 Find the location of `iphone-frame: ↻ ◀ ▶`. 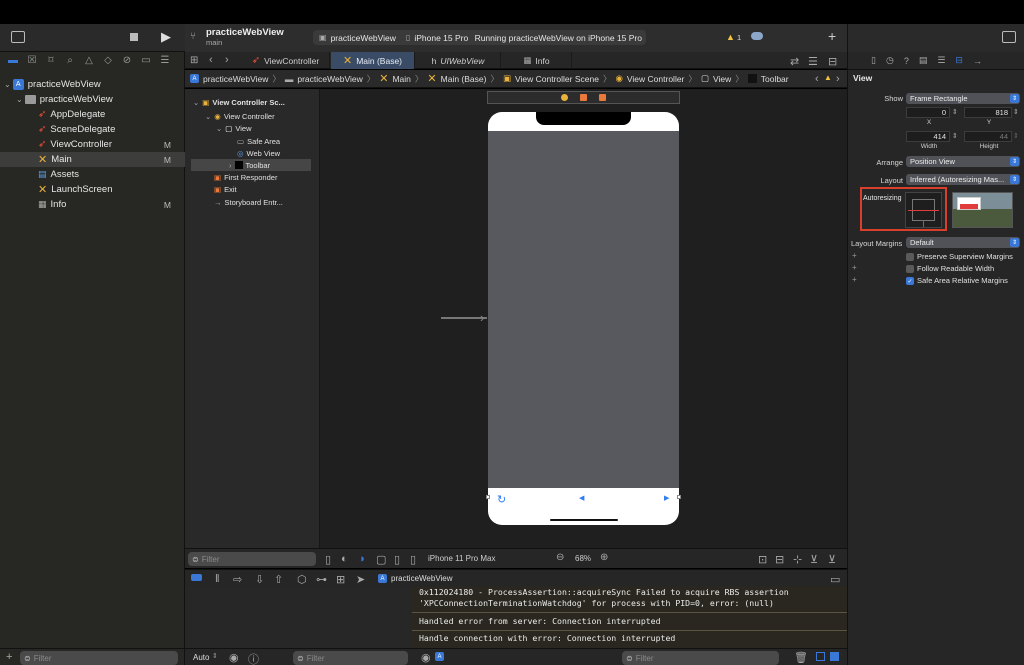

iphone-frame: ↻ ◀ ▶ is located at coordinates (583, 318).